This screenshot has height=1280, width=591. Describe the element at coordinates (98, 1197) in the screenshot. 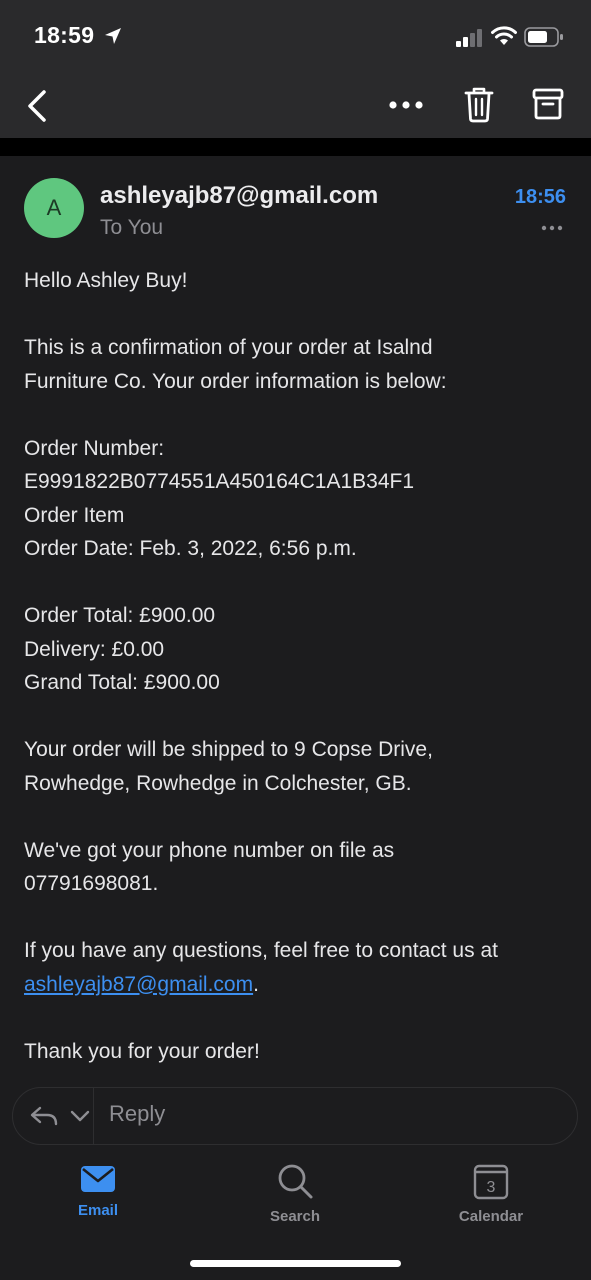

I see `tab-email: Email` at that location.